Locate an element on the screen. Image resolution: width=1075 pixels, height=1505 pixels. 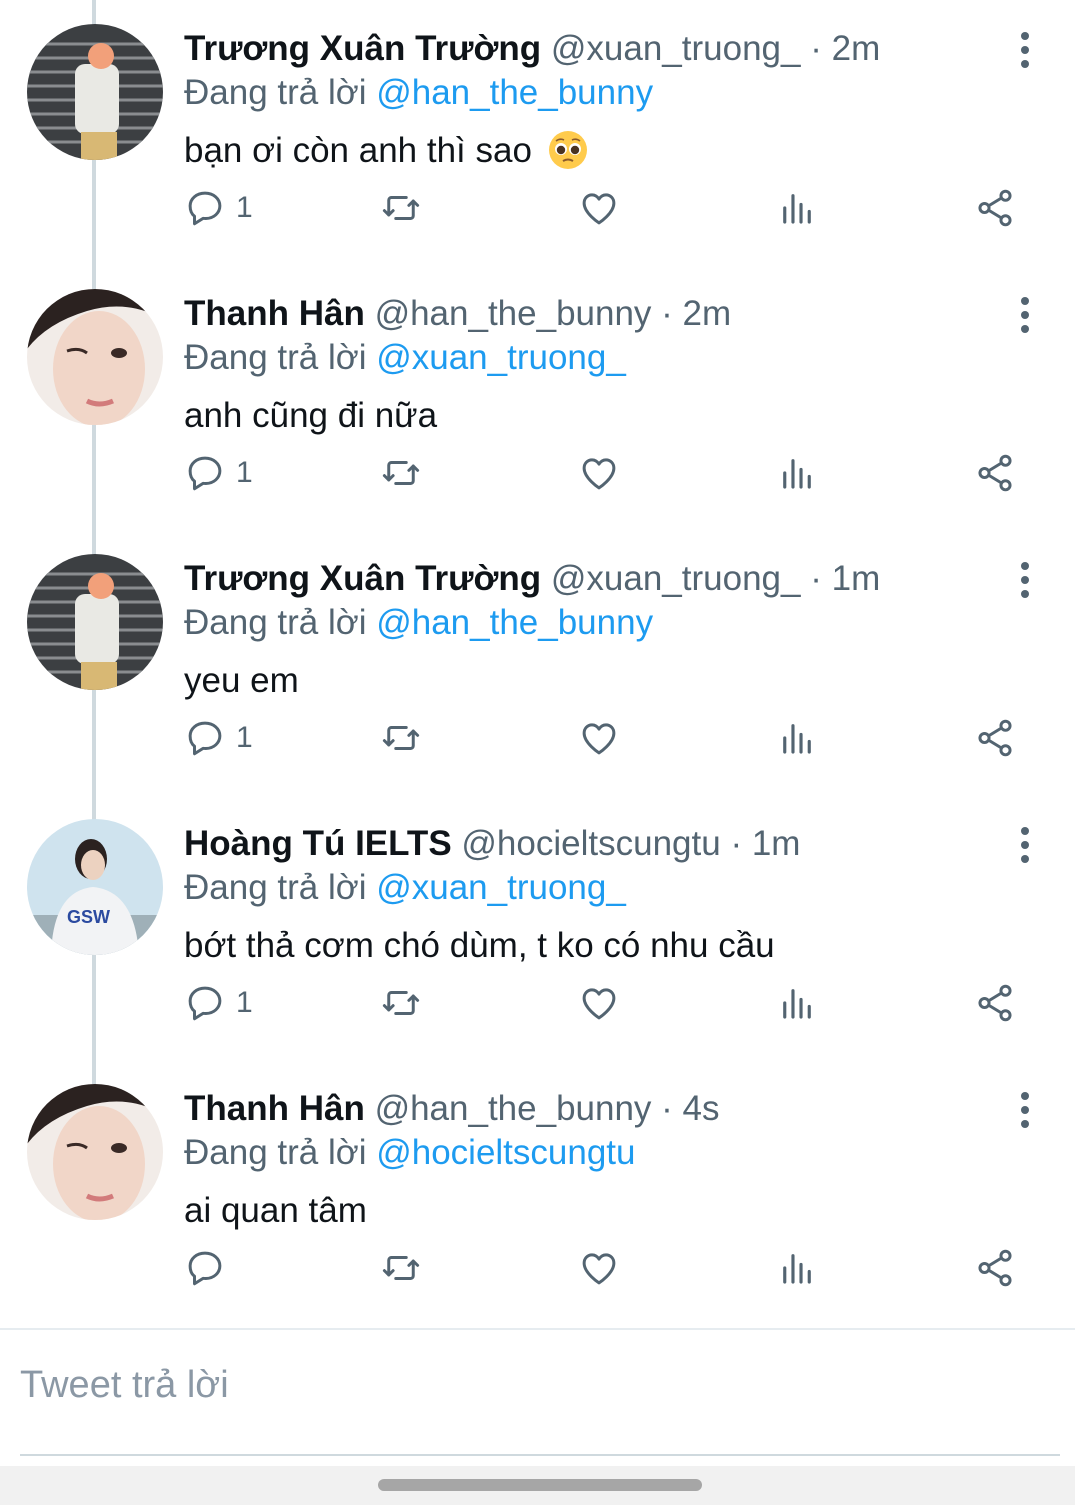
tweet-header: Hoàng Tú IELTS @hocieltscungtu · 1m is located at coordinates (492, 844).